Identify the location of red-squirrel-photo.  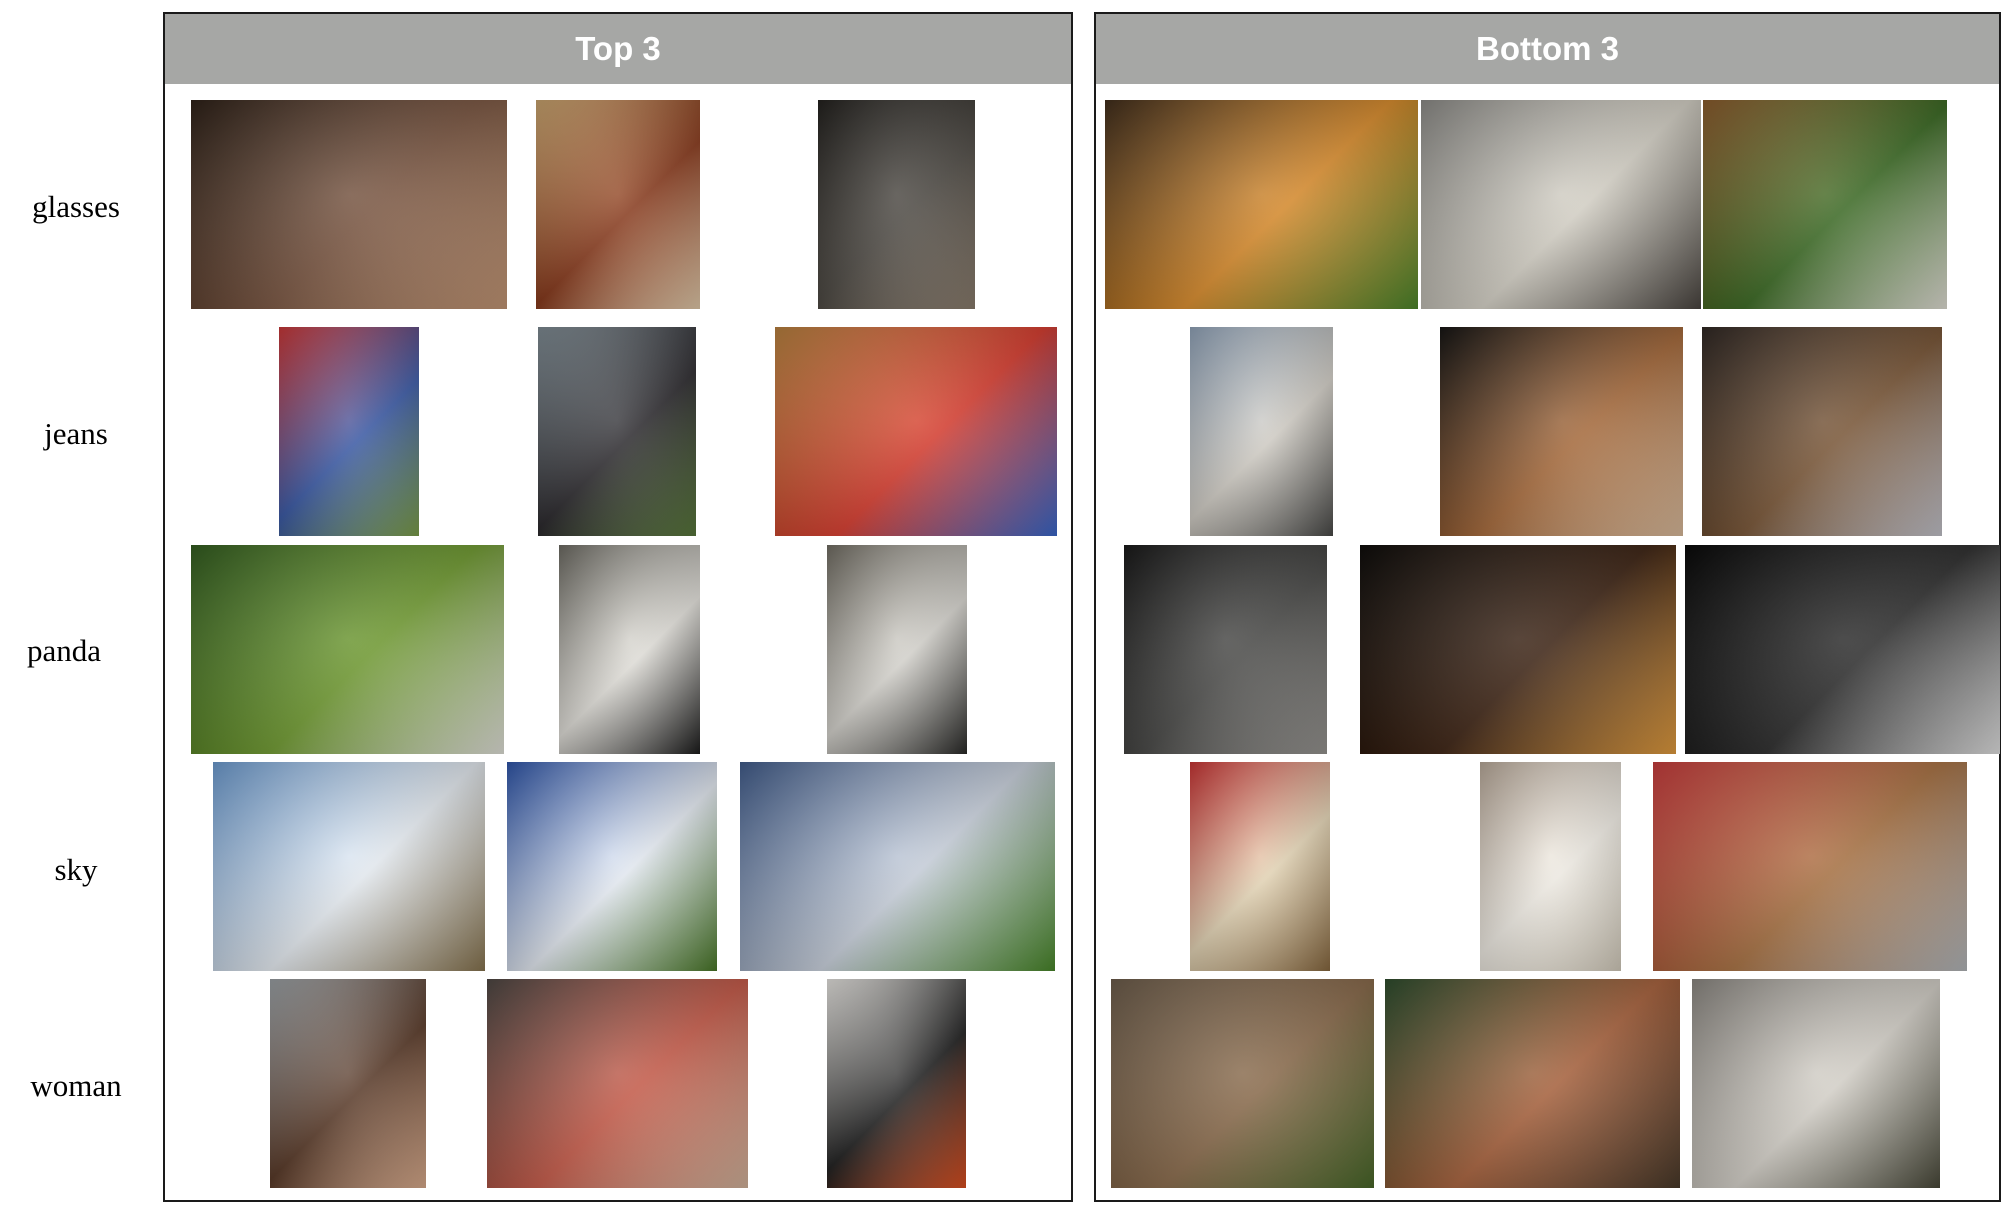
(1532, 1083).